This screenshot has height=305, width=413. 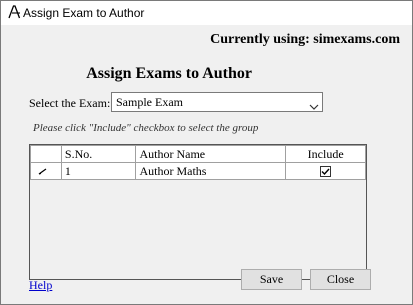 What do you see at coordinates (14, 12) in the screenshot?
I see `app-logo-icon` at bounding box center [14, 12].